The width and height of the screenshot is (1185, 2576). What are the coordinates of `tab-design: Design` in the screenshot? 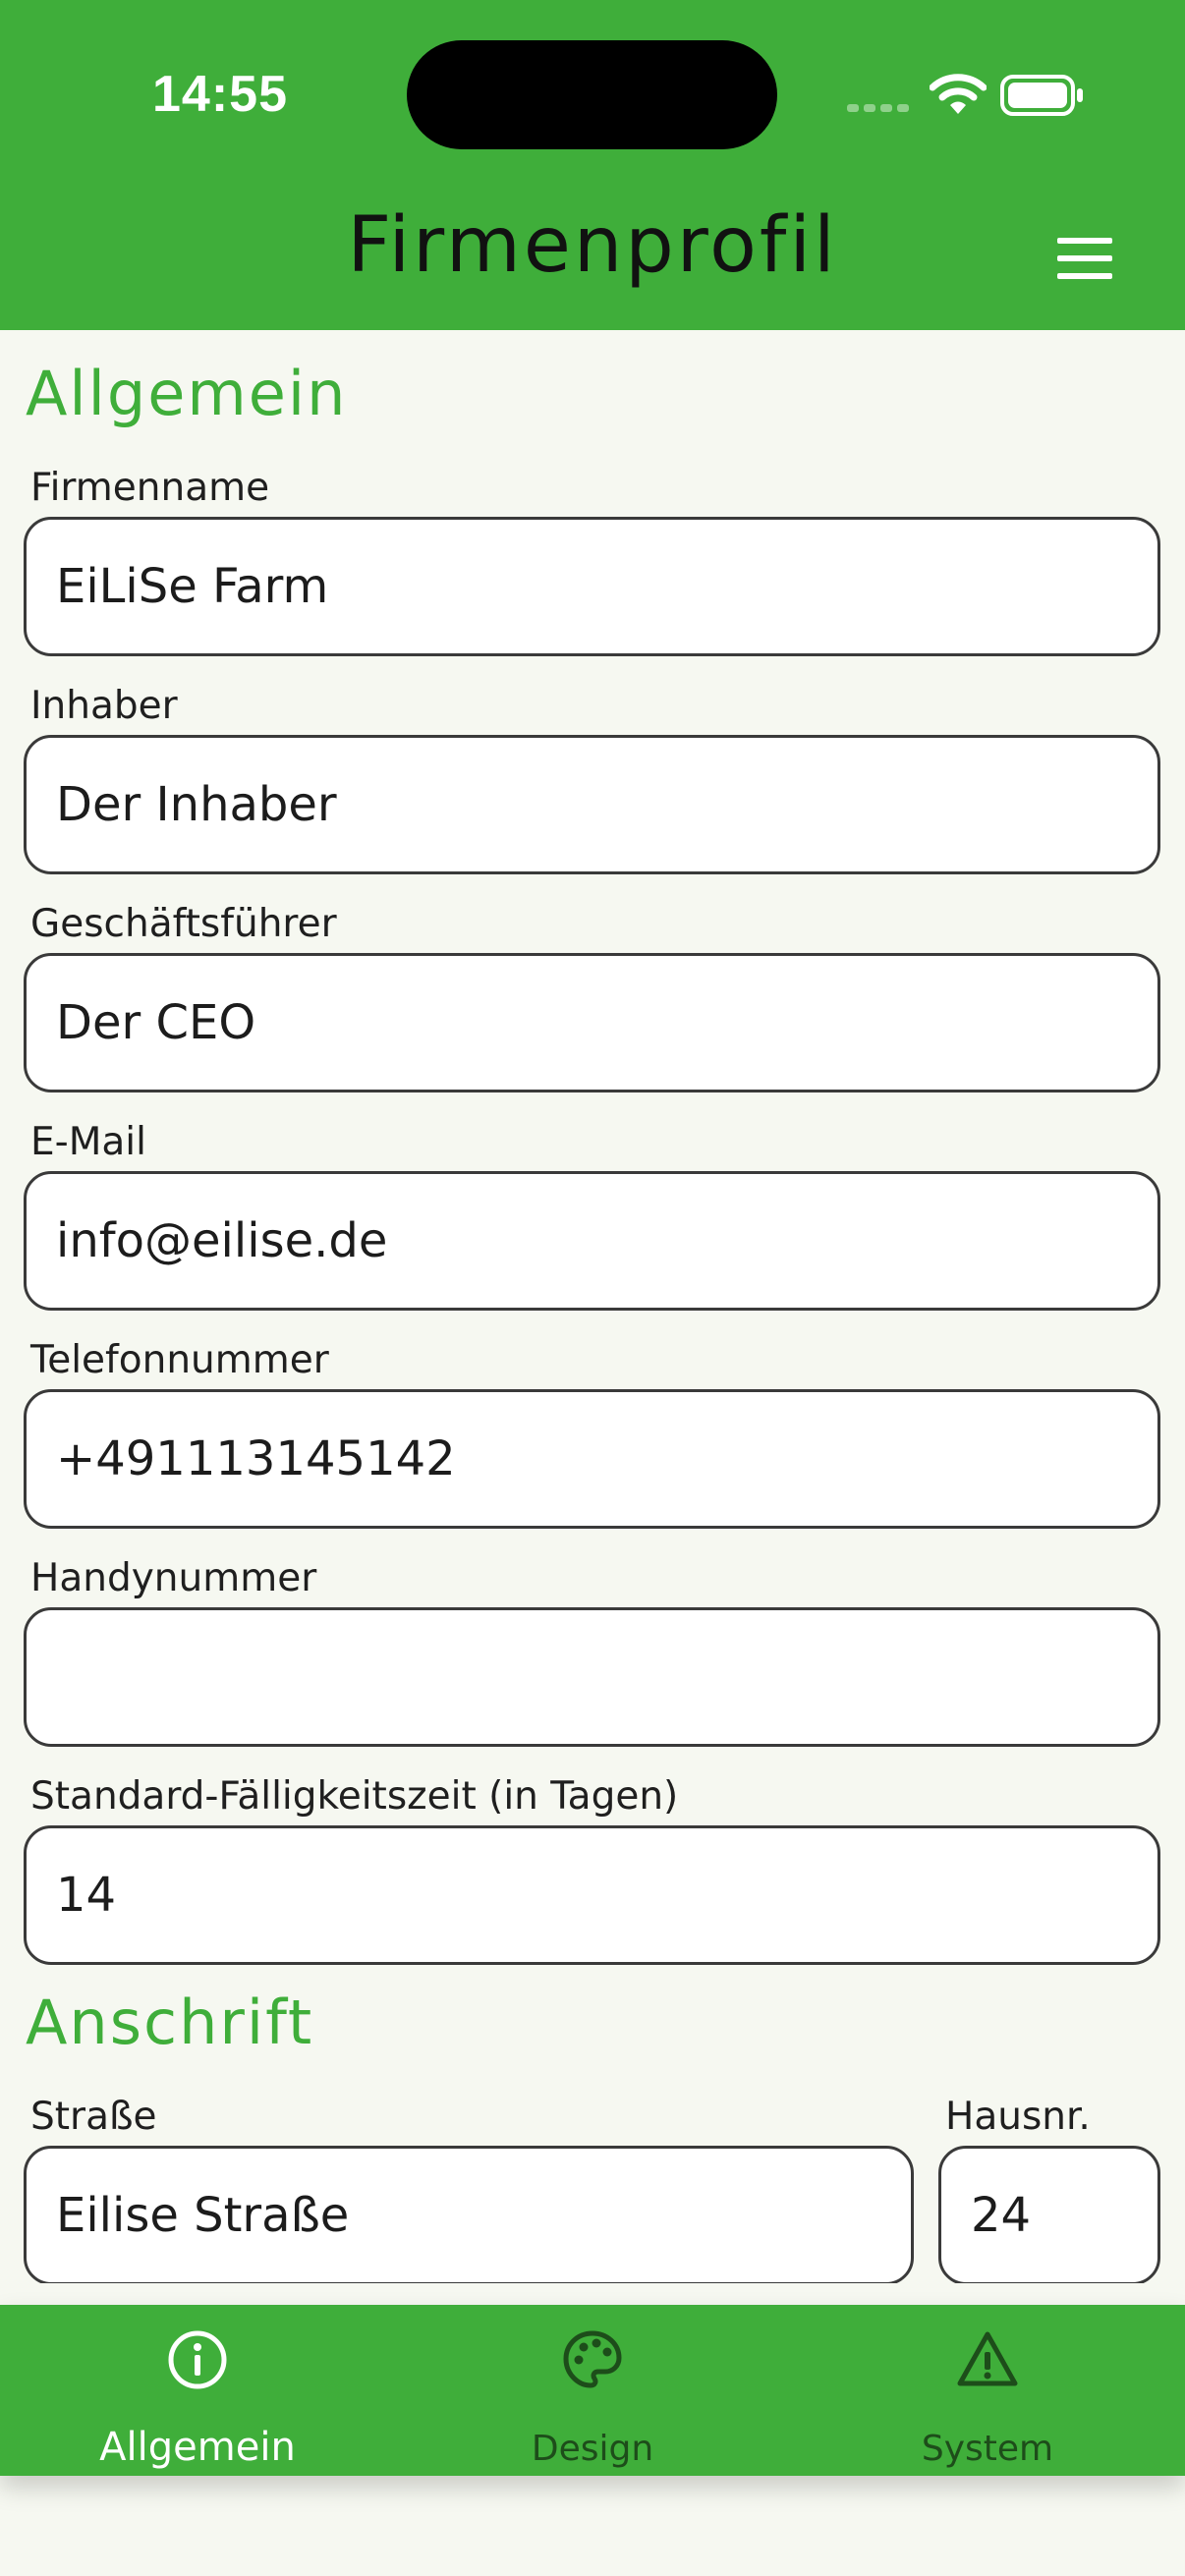 It's located at (592, 2390).